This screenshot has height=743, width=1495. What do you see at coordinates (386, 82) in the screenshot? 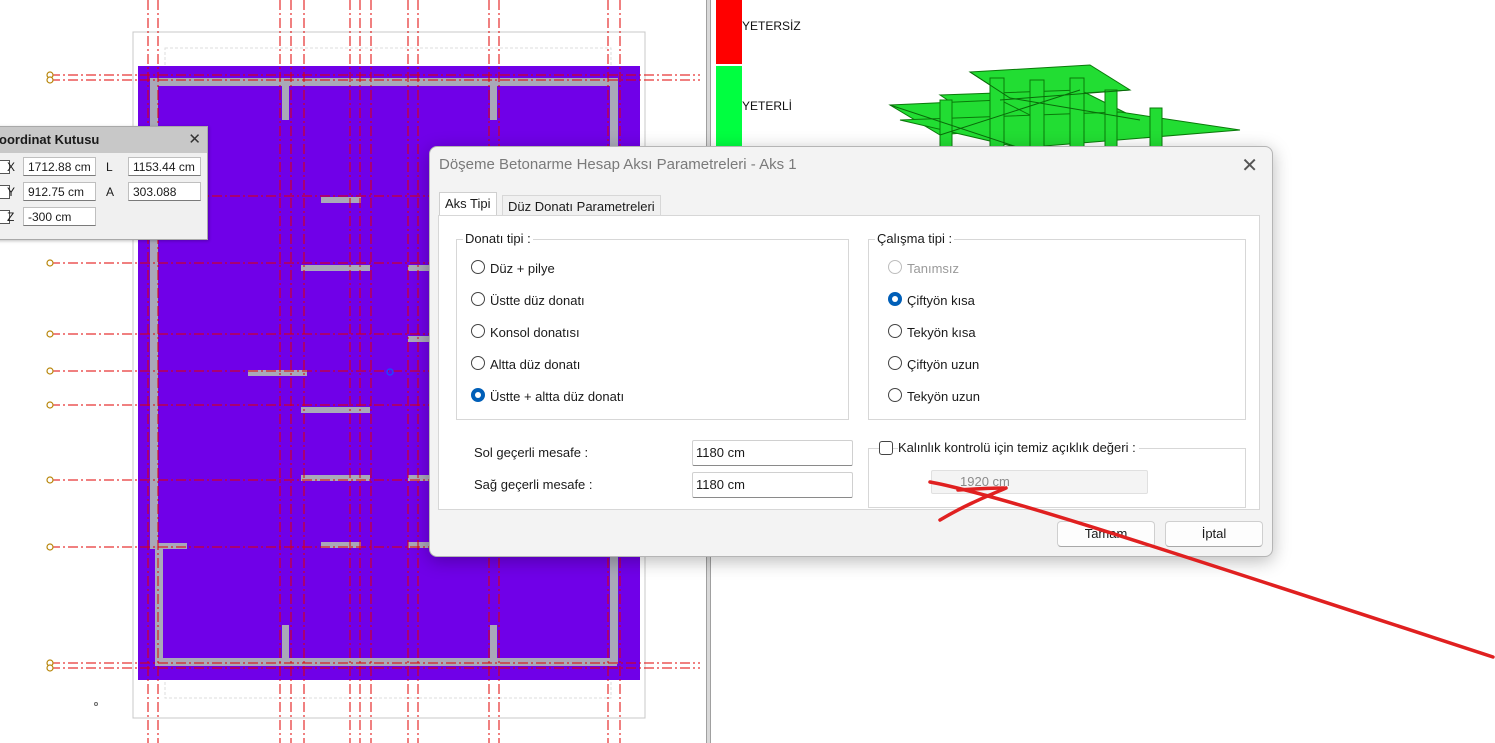
I see `beam-top` at bounding box center [386, 82].